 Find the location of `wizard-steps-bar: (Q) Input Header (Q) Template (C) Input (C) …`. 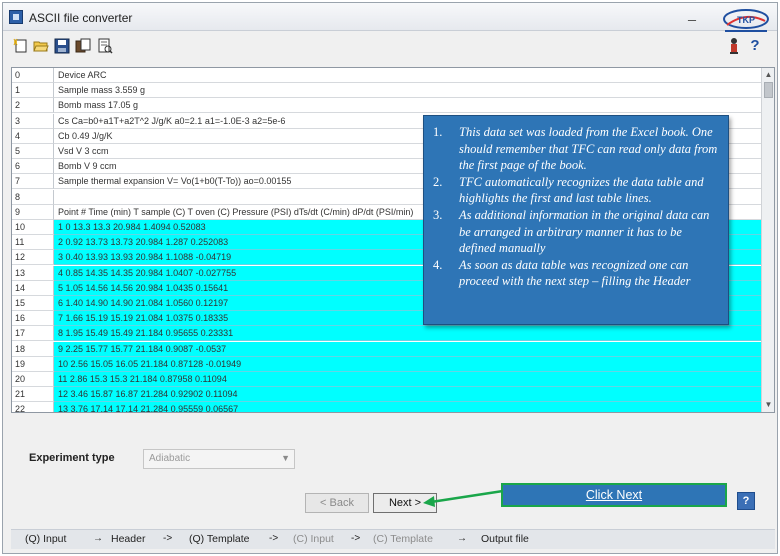

wizard-steps-bar: (Q) Input Header (Q) Template (C) Input (C) … is located at coordinates (393, 539).